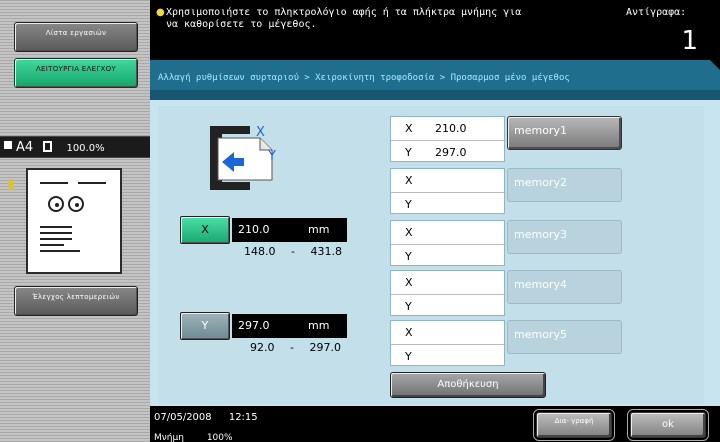  What do you see at coordinates (468, 385) in the screenshot?
I see `save-button: Αποθήκευση` at bounding box center [468, 385].